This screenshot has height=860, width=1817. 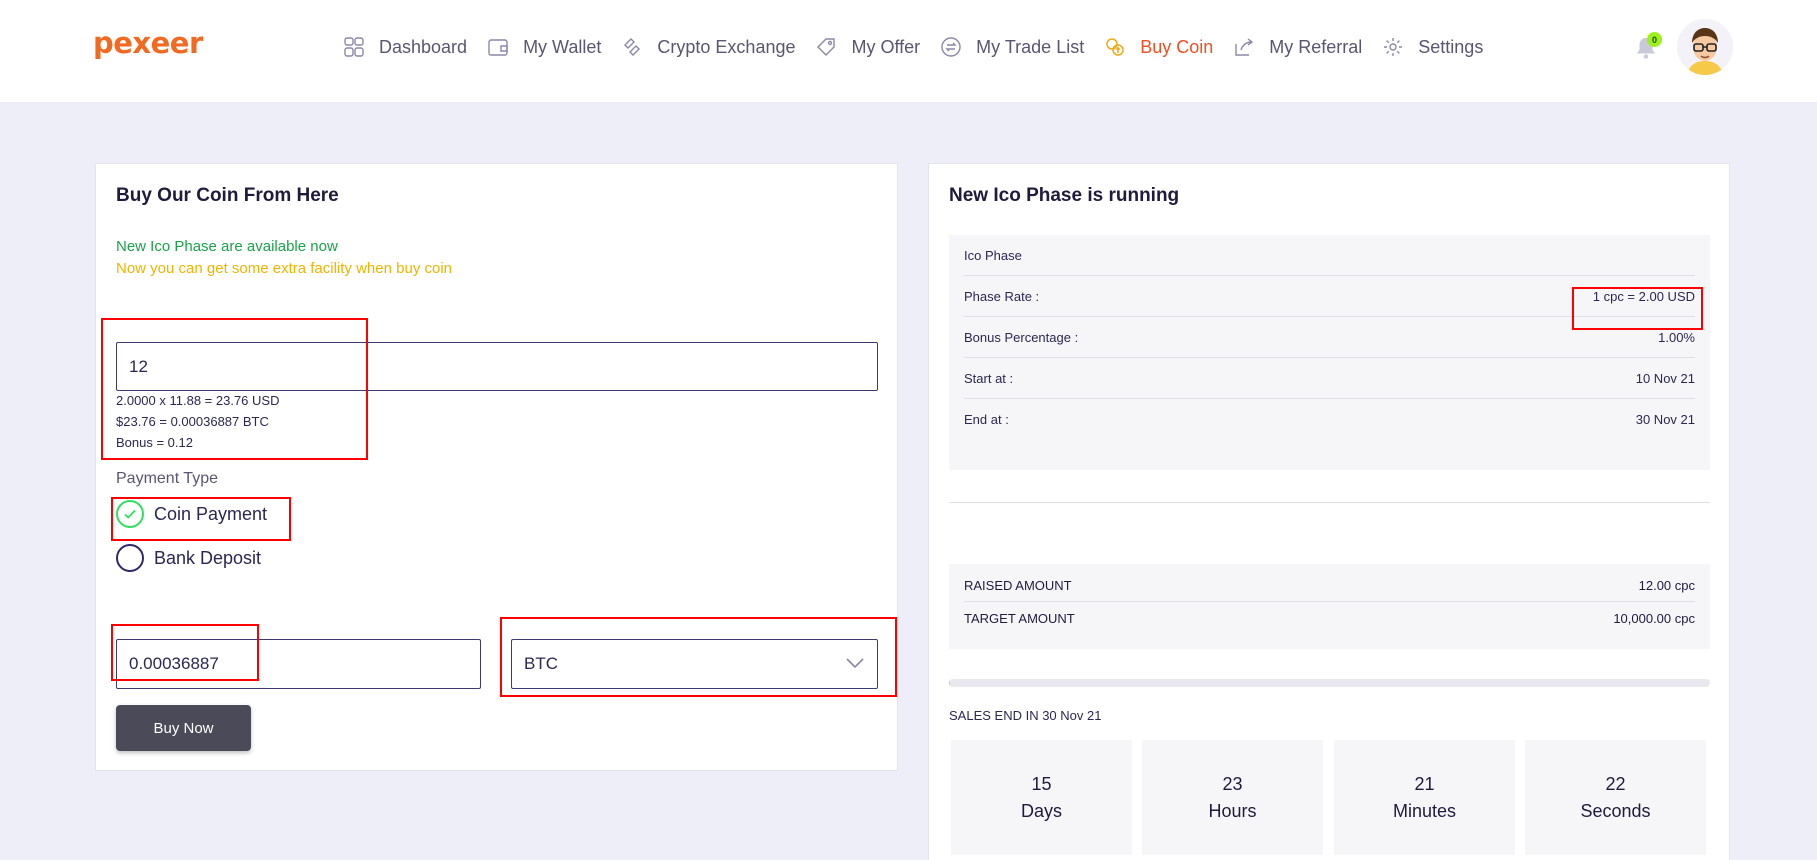 I want to click on countdown-value: 23, so click(x=1232, y=783).